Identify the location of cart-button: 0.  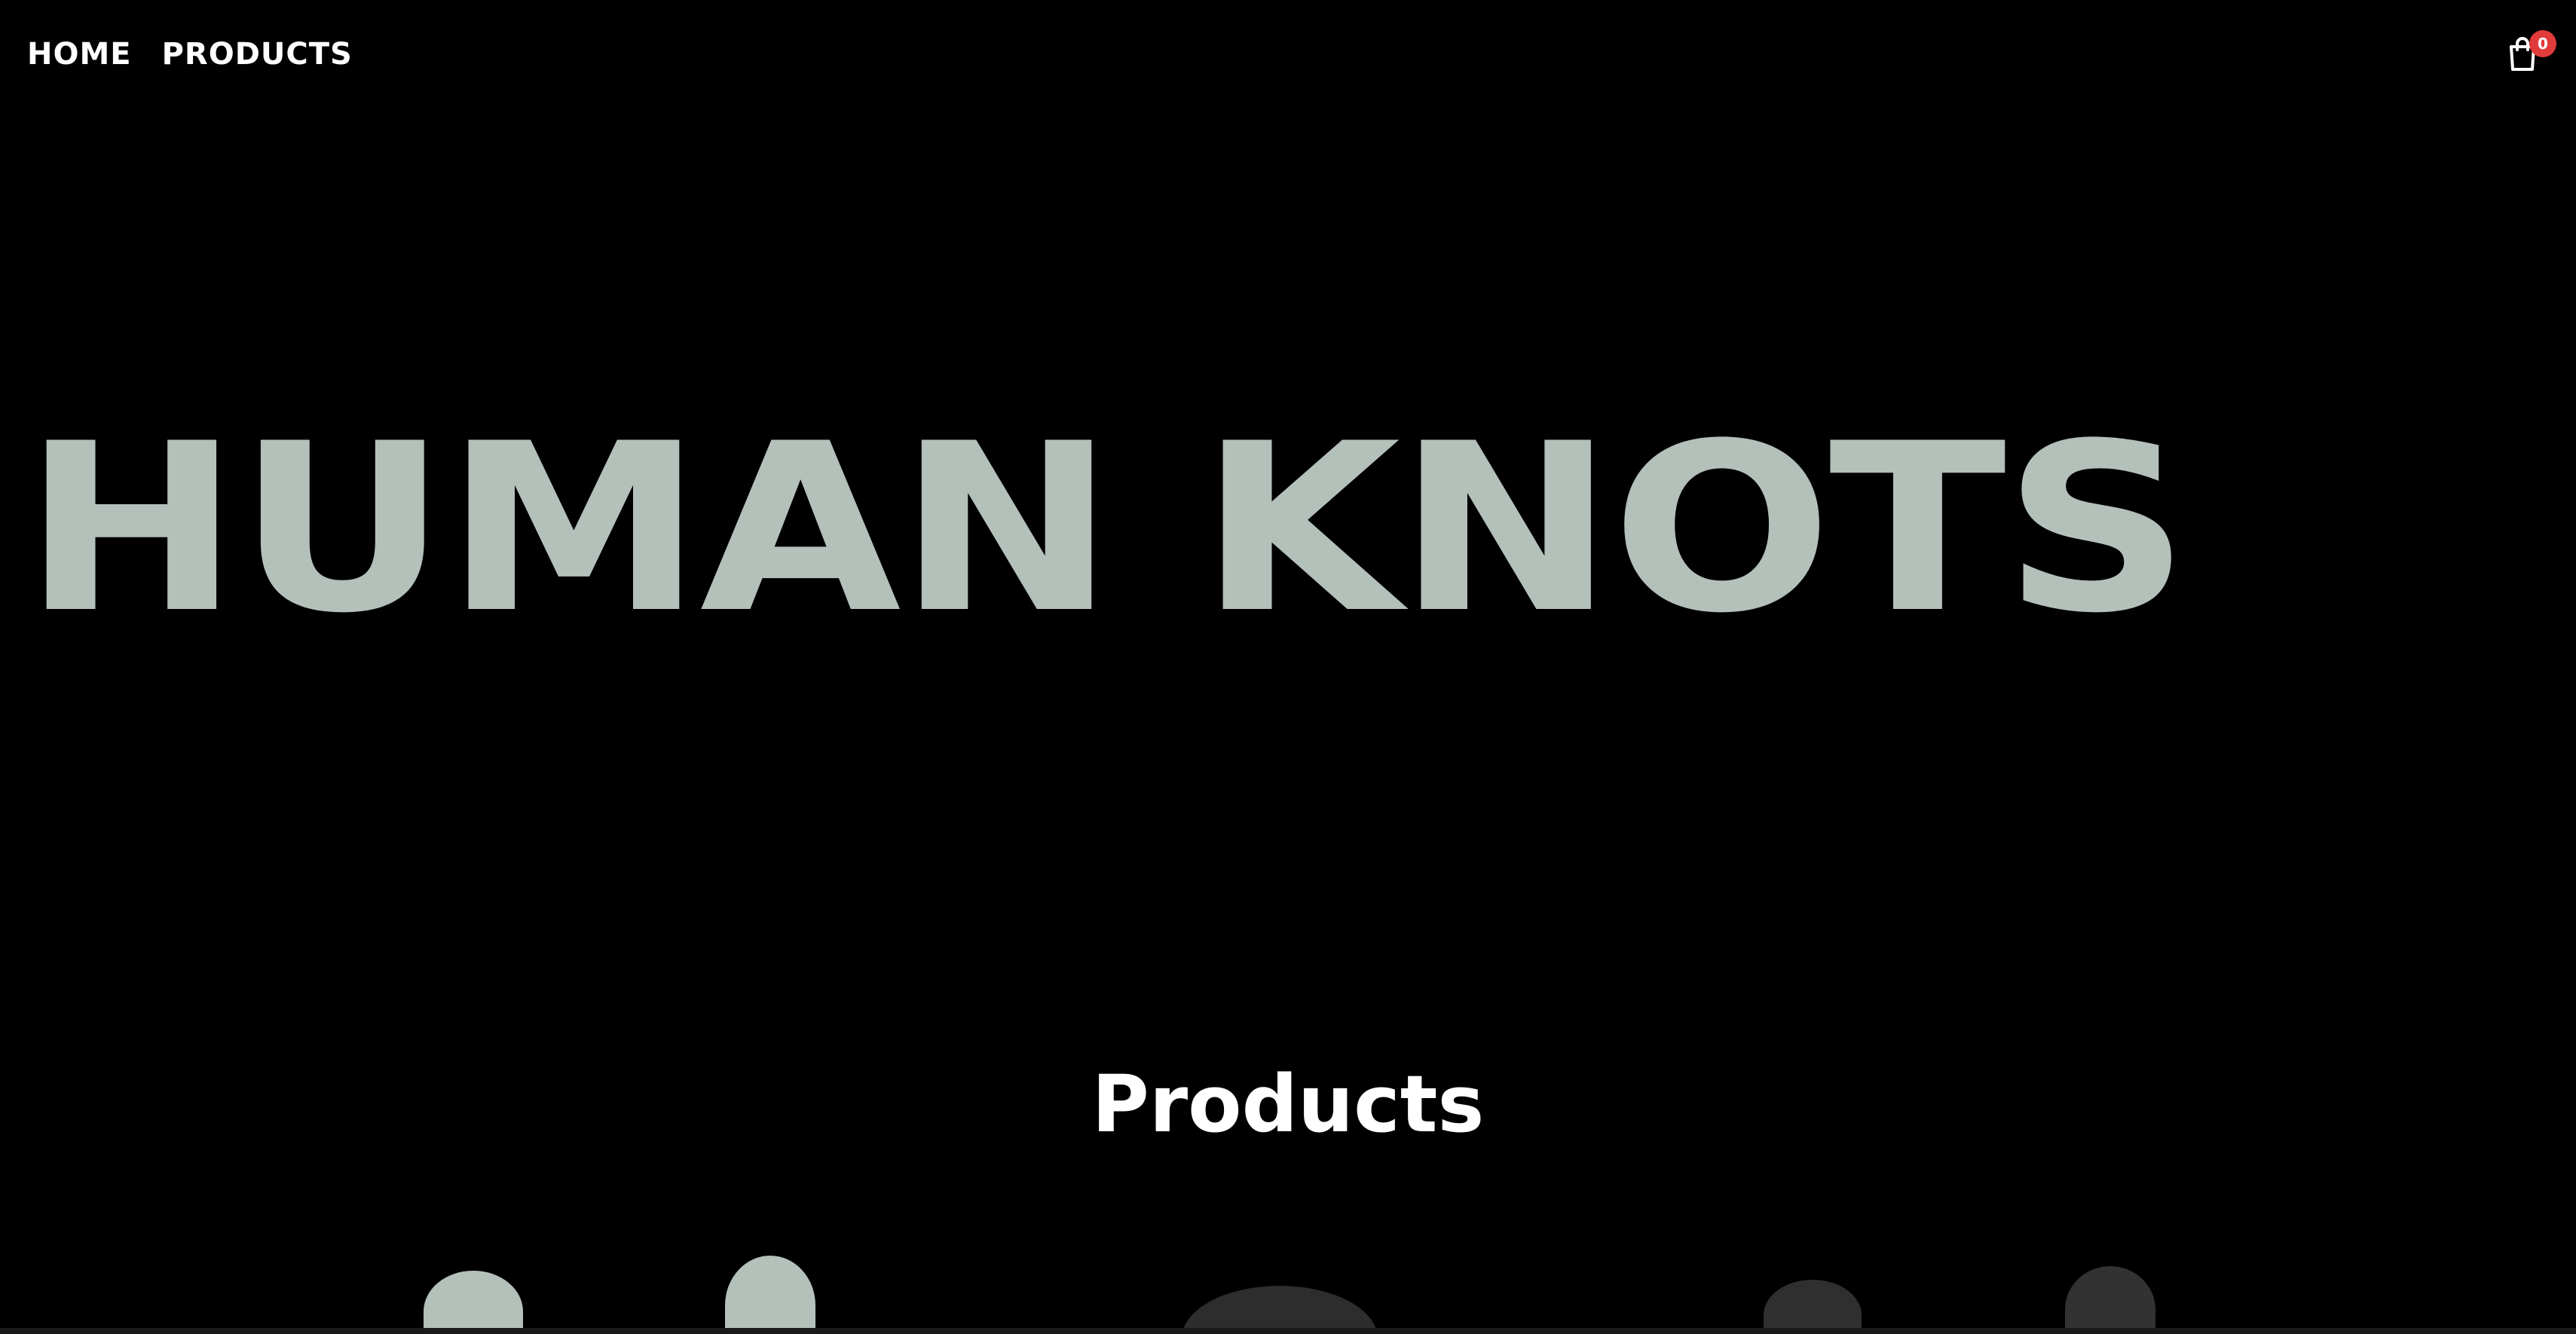
(2530, 52).